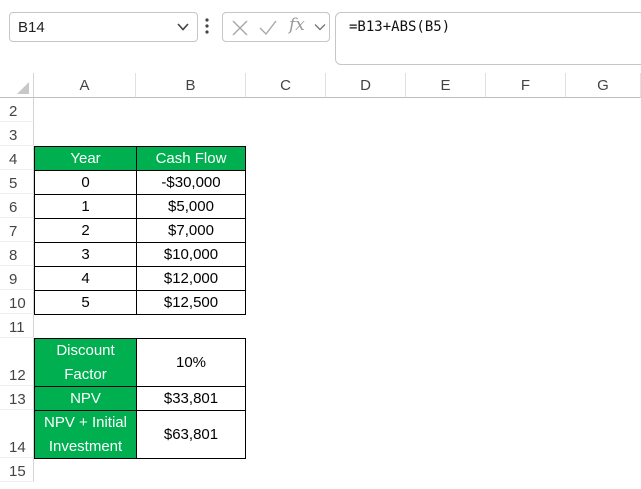 The height and width of the screenshot is (489, 641). What do you see at coordinates (103, 27) in the screenshot?
I see `name-box: B14` at bounding box center [103, 27].